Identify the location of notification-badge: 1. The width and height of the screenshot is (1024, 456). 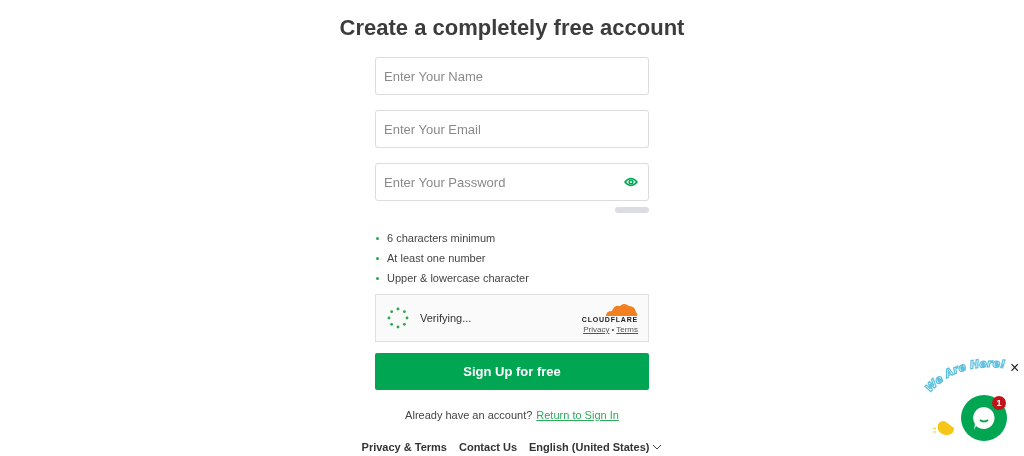
(999, 403).